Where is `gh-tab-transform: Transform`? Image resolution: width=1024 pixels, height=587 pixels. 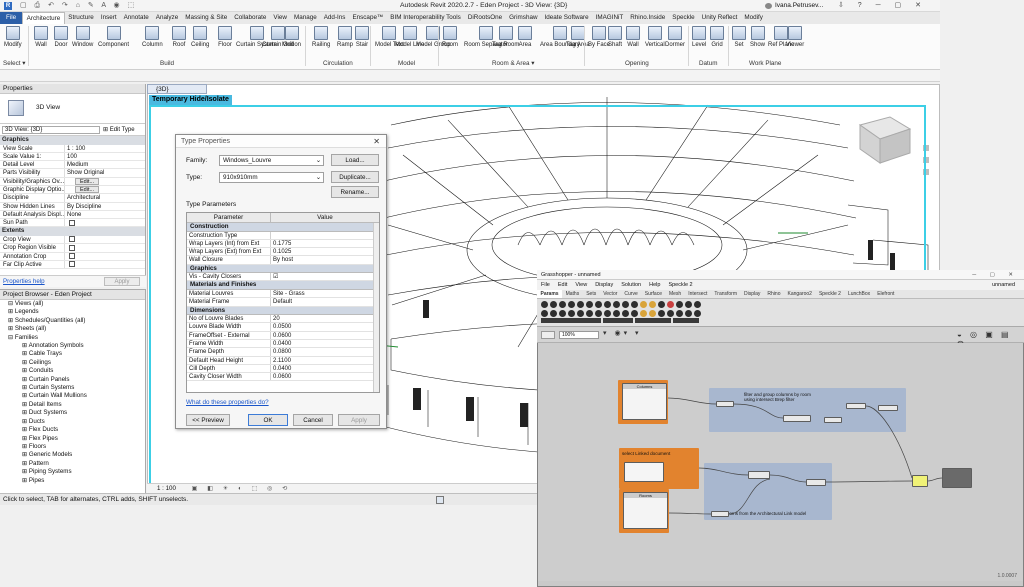 gh-tab-transform: Transform is located at coordinates (726, 294).